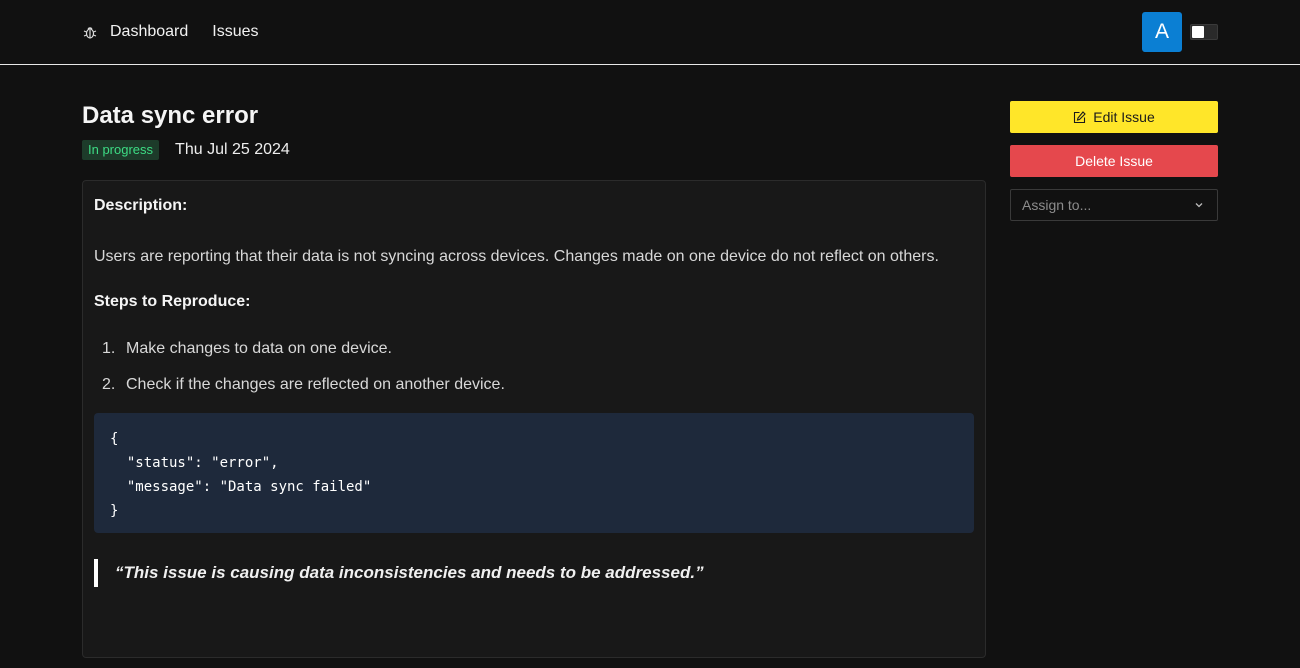 The width and height of the screenshot is (1300, 668). Describe the element at coordinates (170, 115) in the screenshot. I see `issue-title: Data sync error` at that location.